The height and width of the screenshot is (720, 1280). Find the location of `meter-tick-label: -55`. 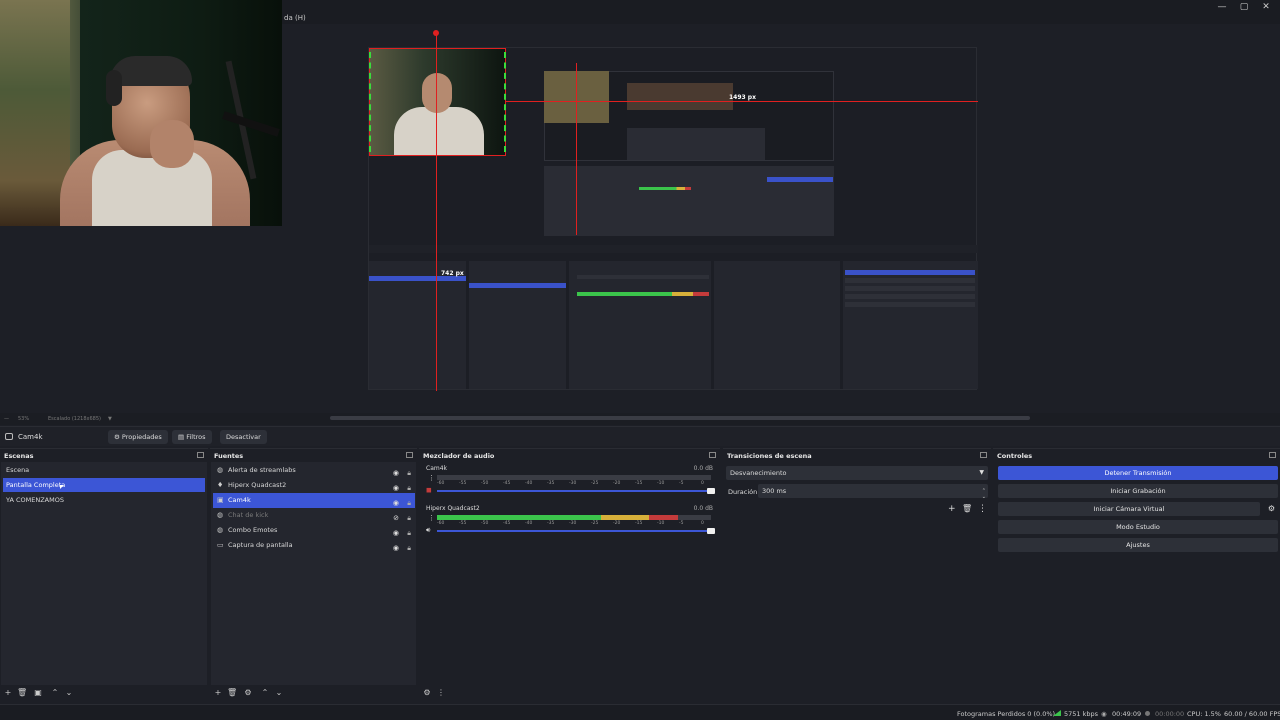

meter-tick-label: -55 is located at coordinates (463, 523).